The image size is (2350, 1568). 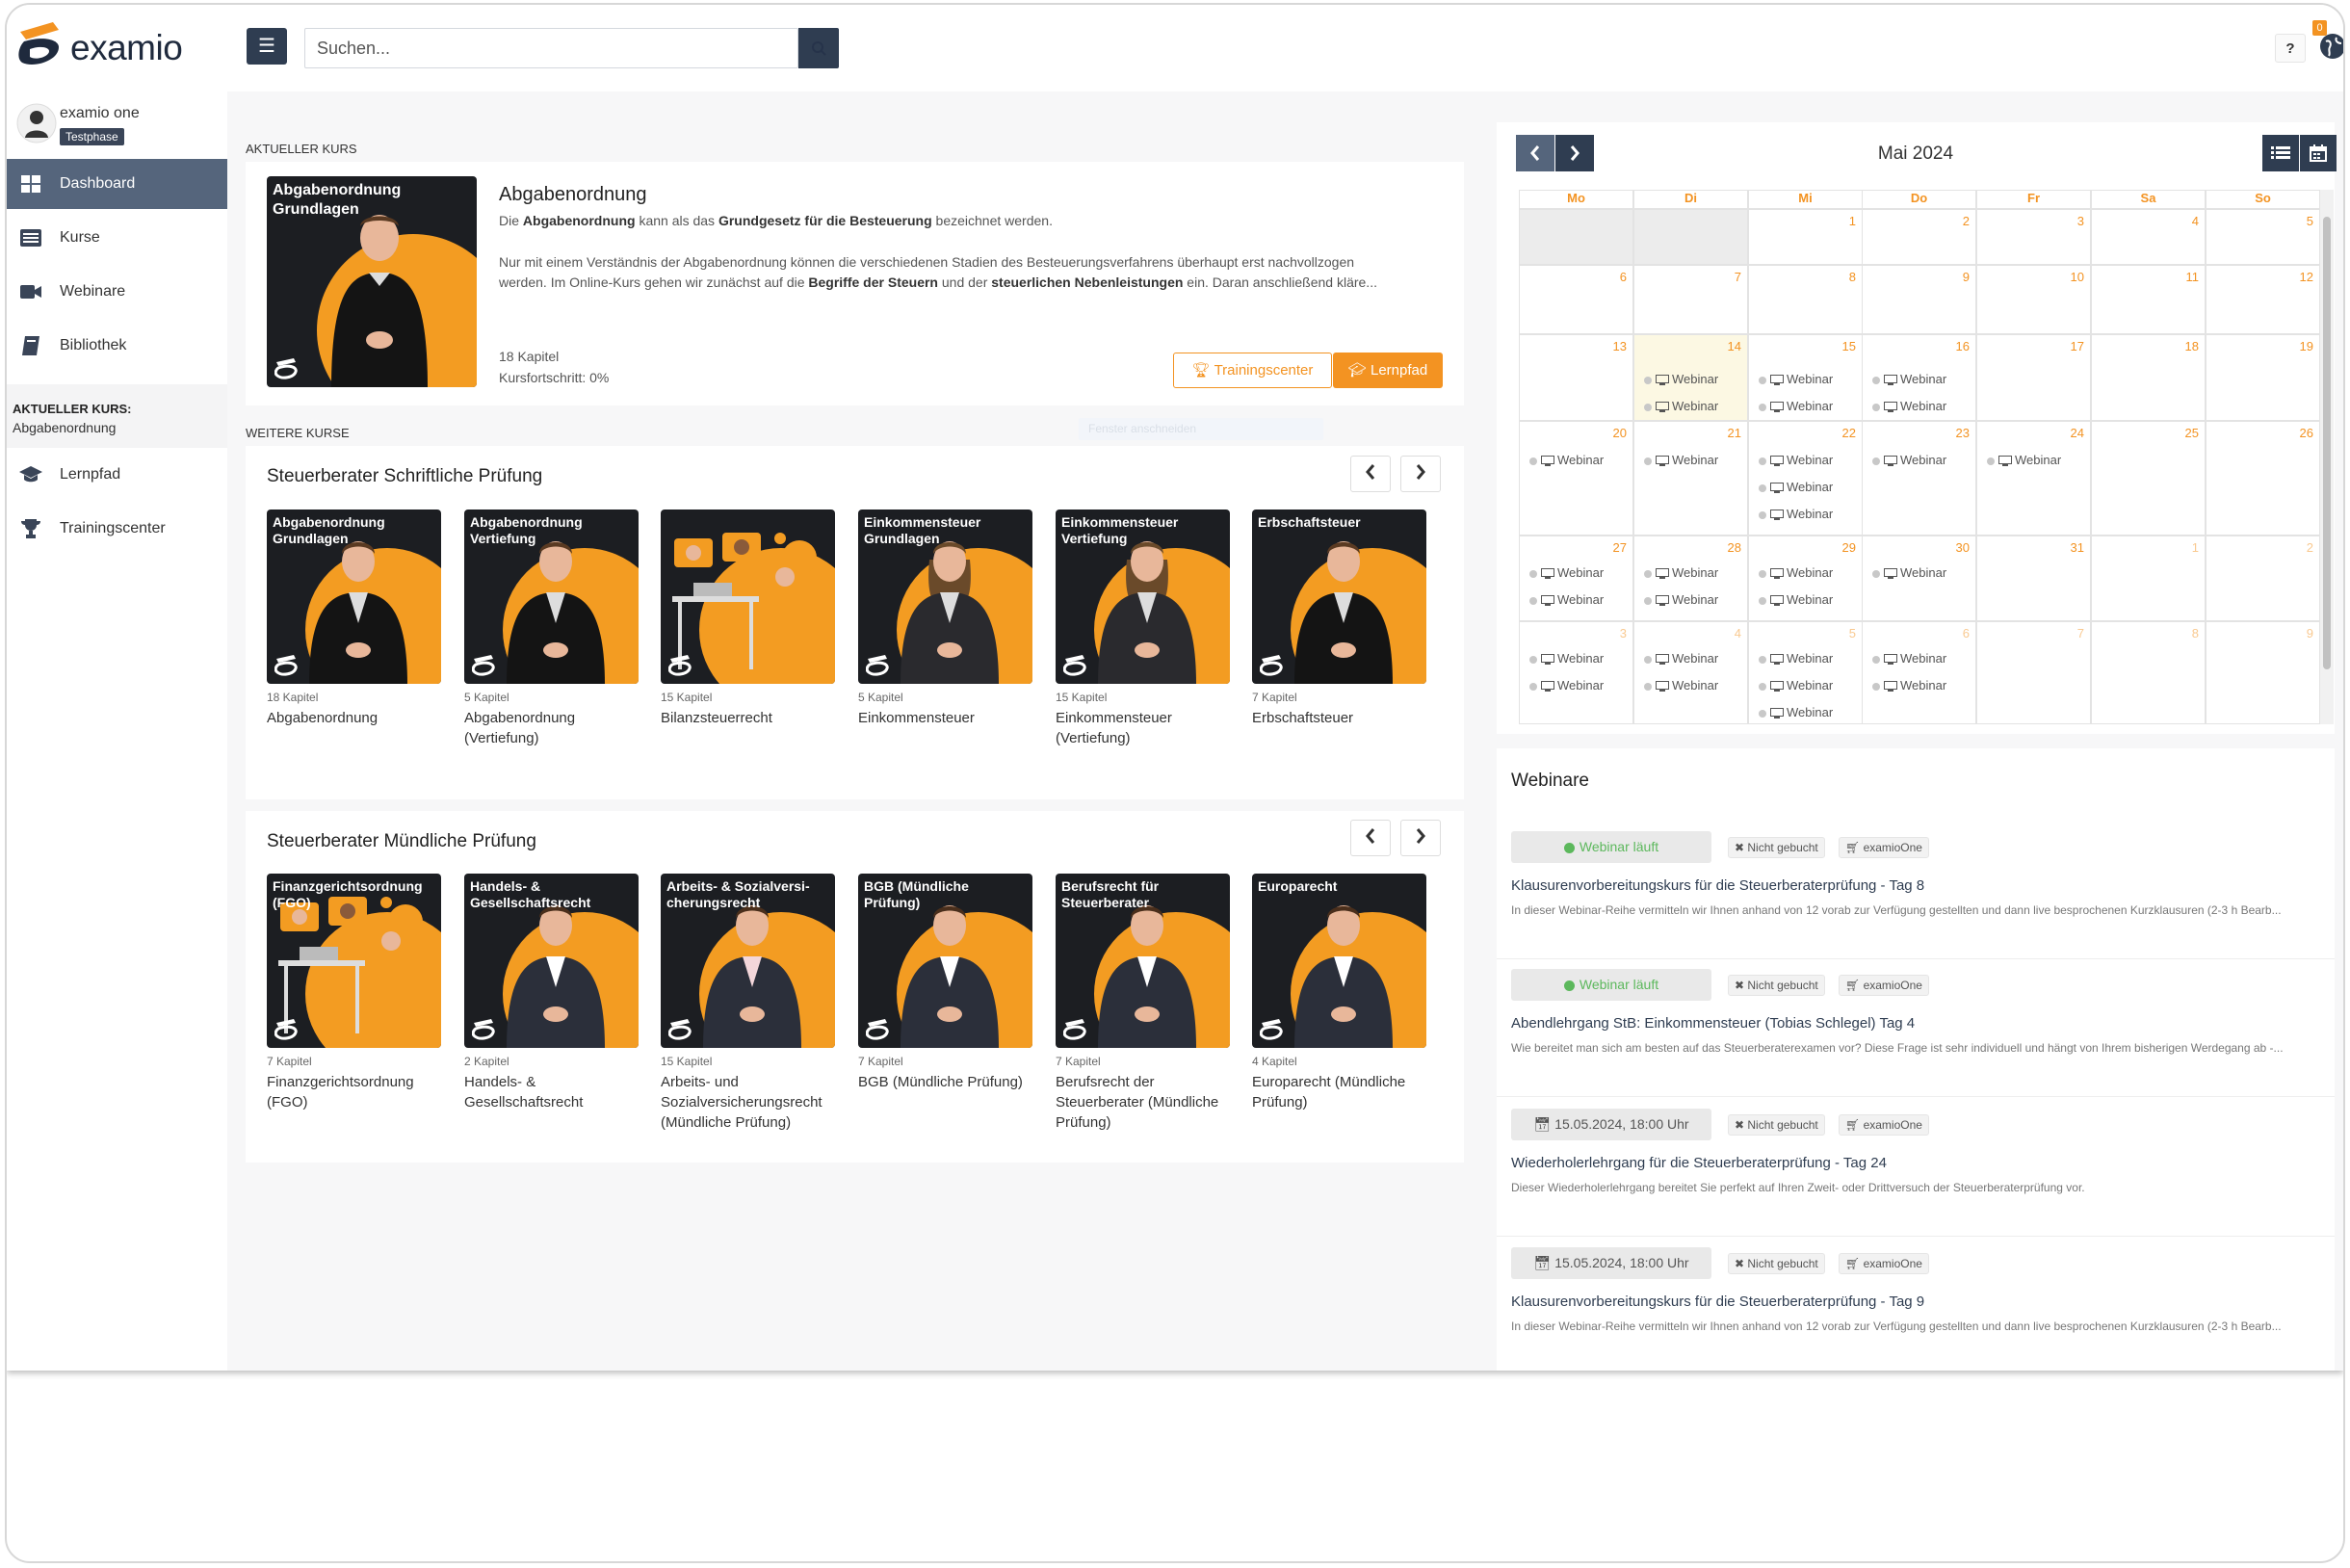 I want to click on avatar, so click(x=36, y=123).